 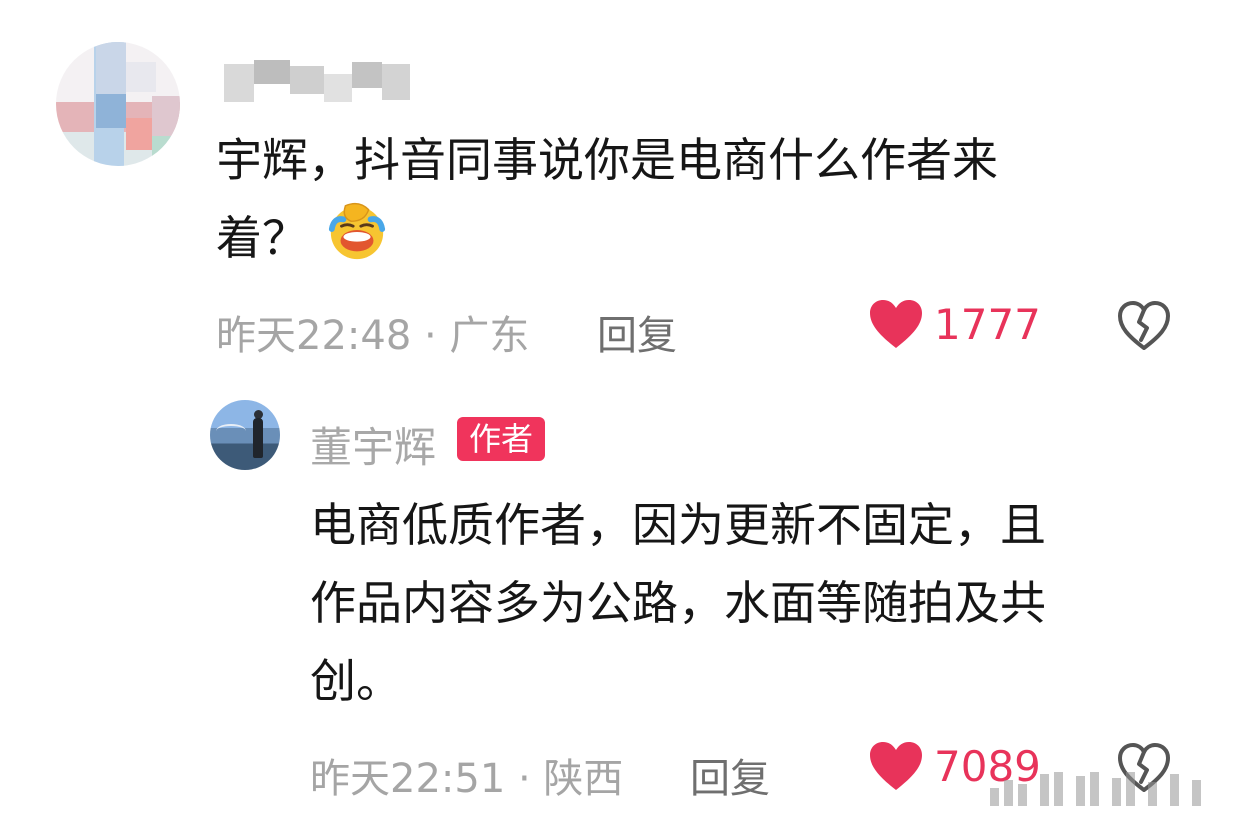 I want to click on laughing-crying-emoji-icon, so click(x=357, y=231).